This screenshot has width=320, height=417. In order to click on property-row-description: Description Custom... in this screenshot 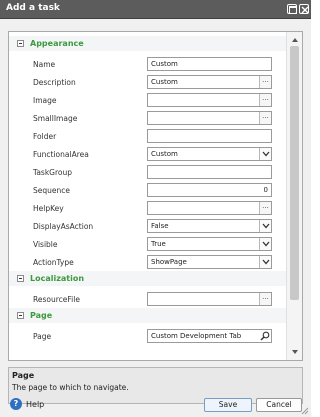, I will do `click(147, 82)`.